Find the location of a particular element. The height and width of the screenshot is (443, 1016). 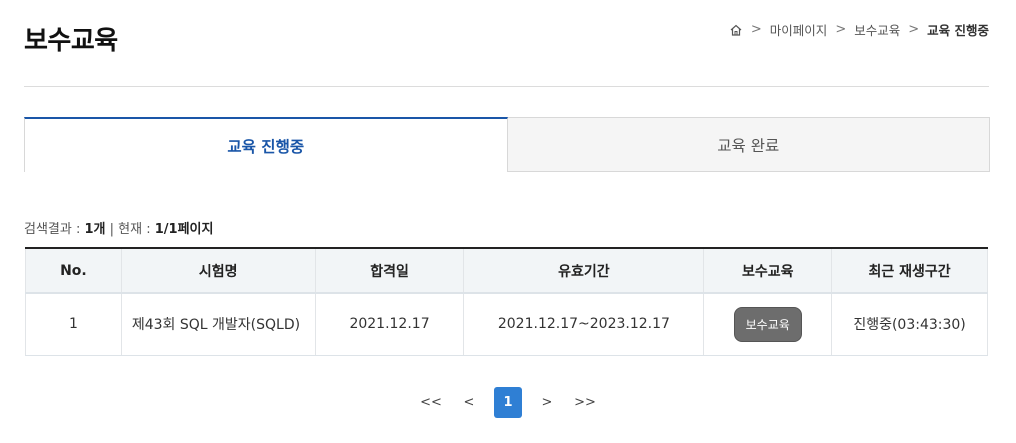

cell-education: 보수교육 is located at coordinates (767, 324).